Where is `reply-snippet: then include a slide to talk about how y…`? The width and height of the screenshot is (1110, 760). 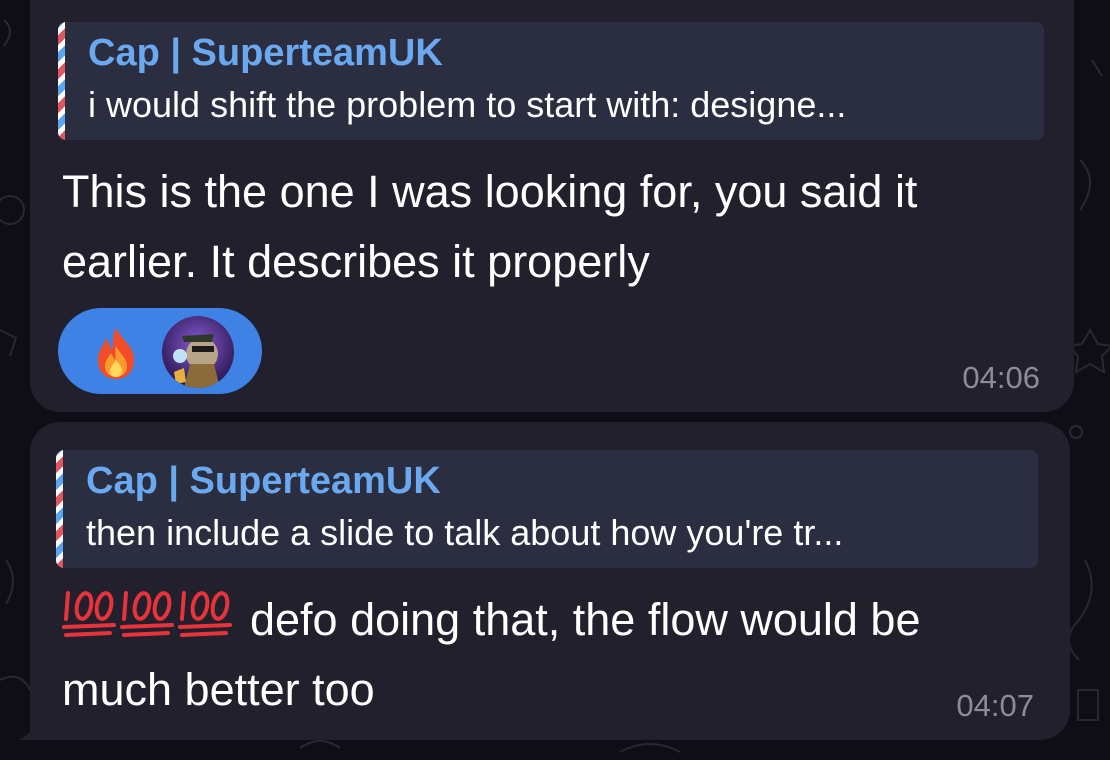 reply-snippet: then include a slide to talk about how y… is located at coordinates (465, 532).